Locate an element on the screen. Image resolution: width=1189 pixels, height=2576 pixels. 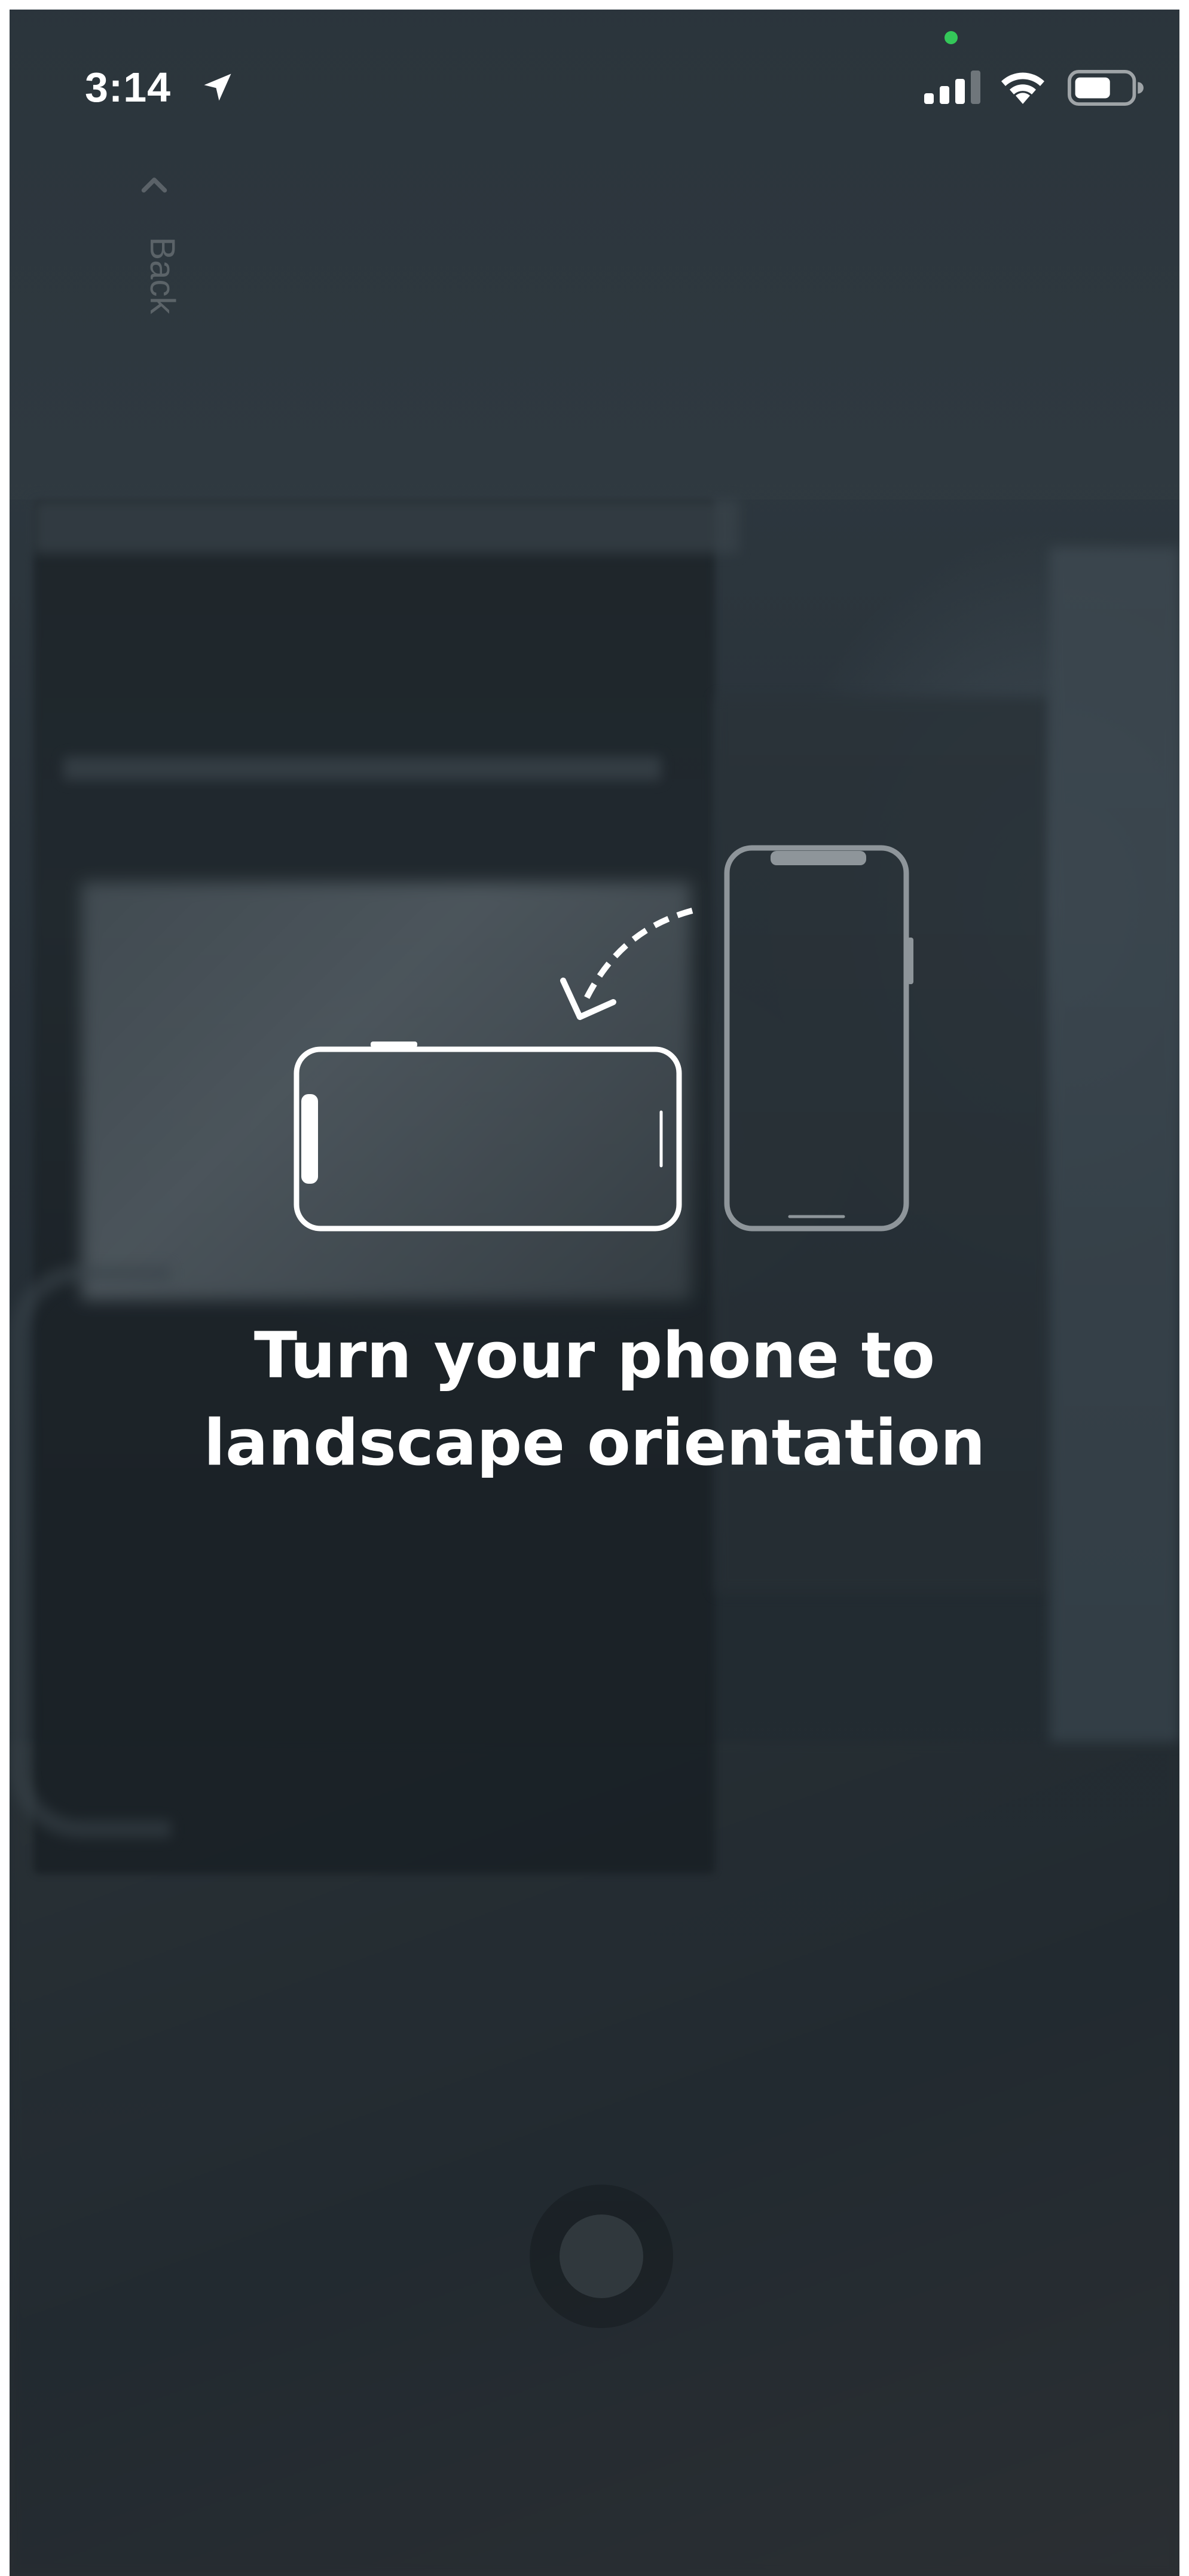
curved-arrow-icon is located at coordinates (626, 964).